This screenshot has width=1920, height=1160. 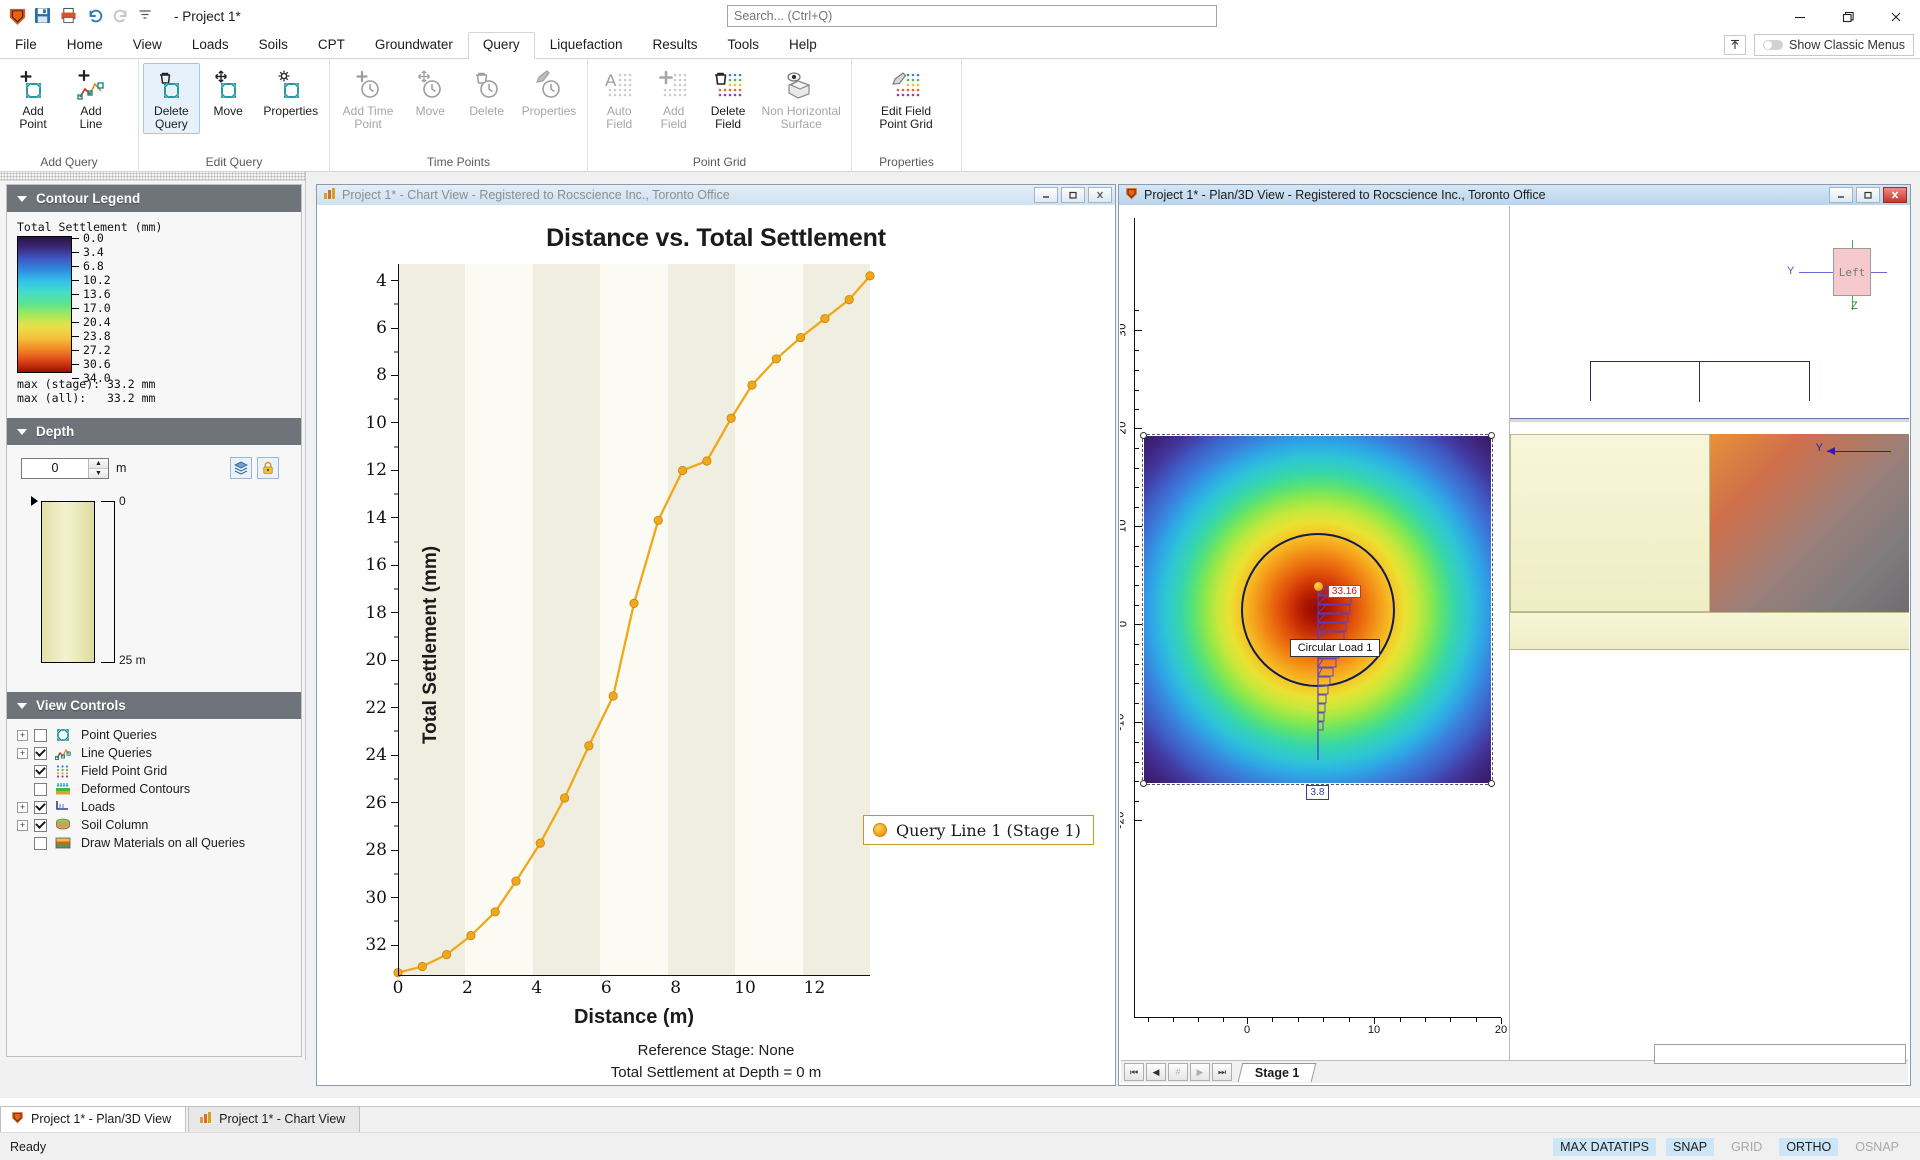 I want to click on first-stage-button: ⏮, so click(x=1134, y=1072).